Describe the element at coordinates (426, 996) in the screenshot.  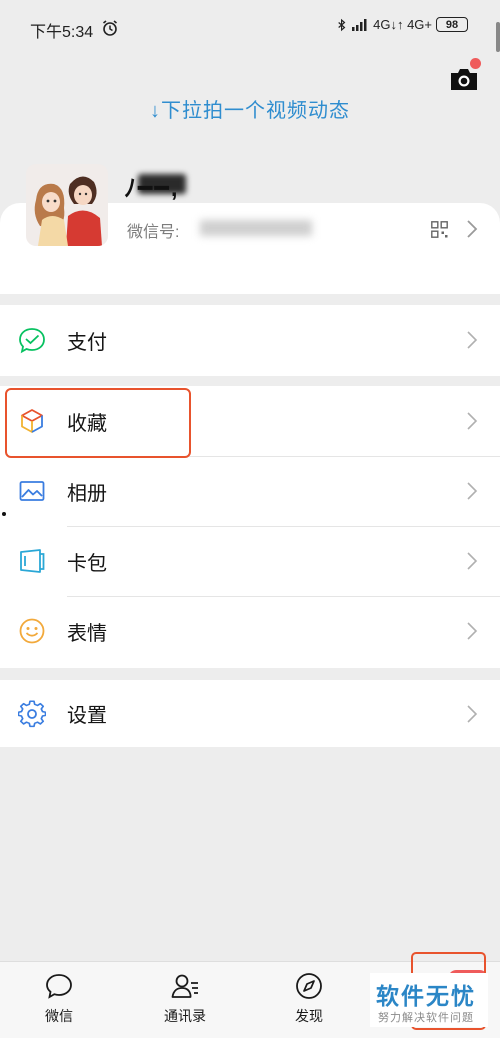
I see `watermark-title: 软件无忧` at that location.